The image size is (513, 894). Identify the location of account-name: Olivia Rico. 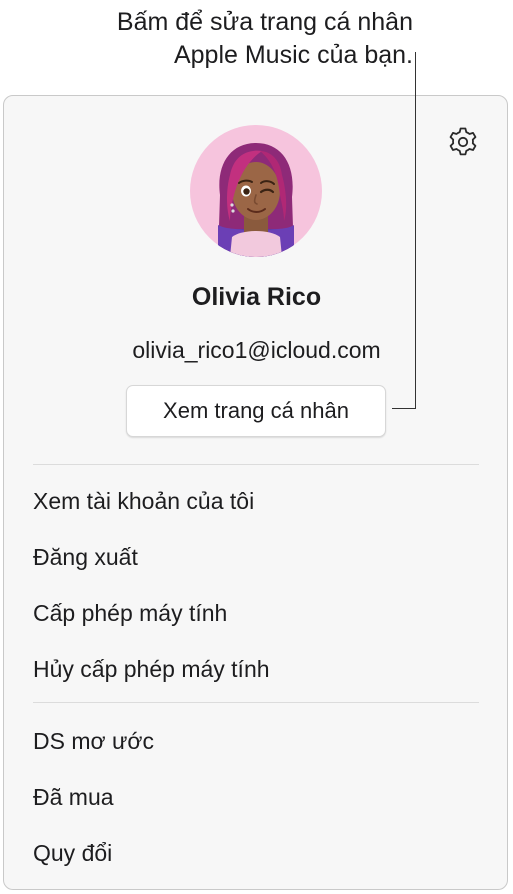
(256, 297).